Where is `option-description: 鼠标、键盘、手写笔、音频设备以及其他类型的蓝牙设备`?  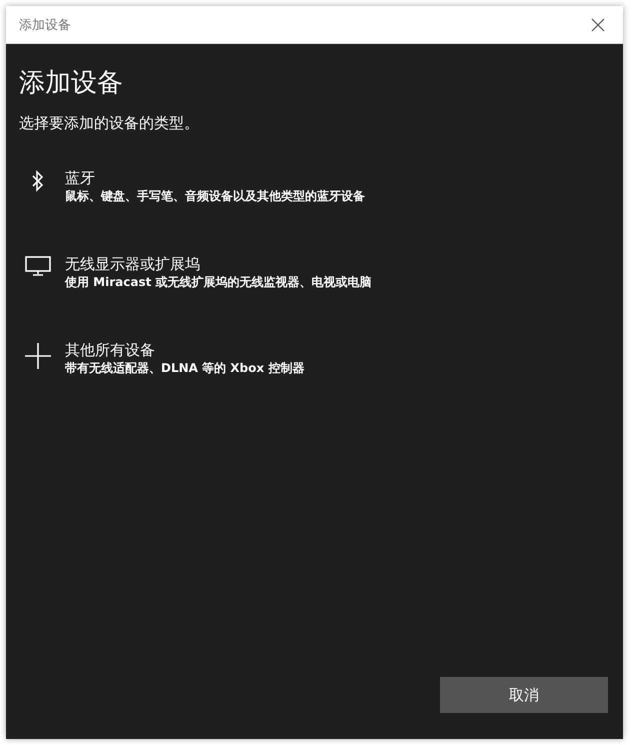
option-description: 鼠标、键盘、手写笔、音频设备以及其他类型的蓝牙设备 is located at coordinates (215, 196).